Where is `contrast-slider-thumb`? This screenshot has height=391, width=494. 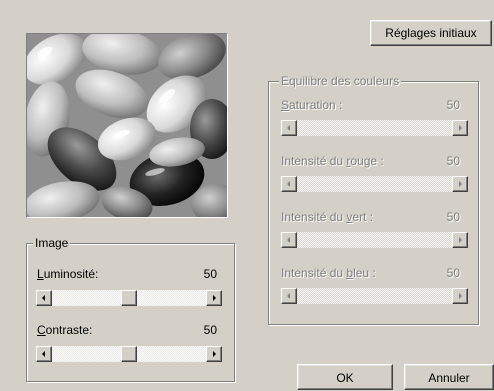 contrast-slider-thumb is located at coordinates (129, 354).